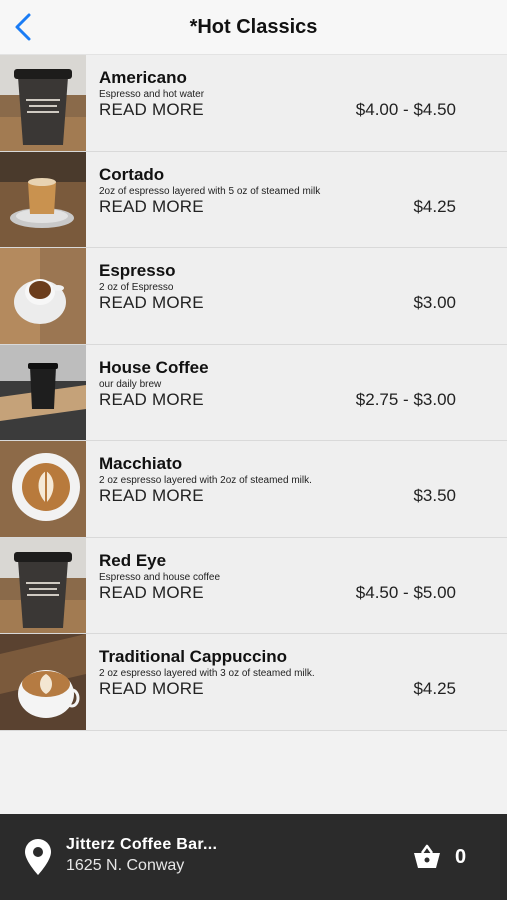  Describe the element at coordinates (43, 199) in the screenshot. I see `cortado-image` at that location.